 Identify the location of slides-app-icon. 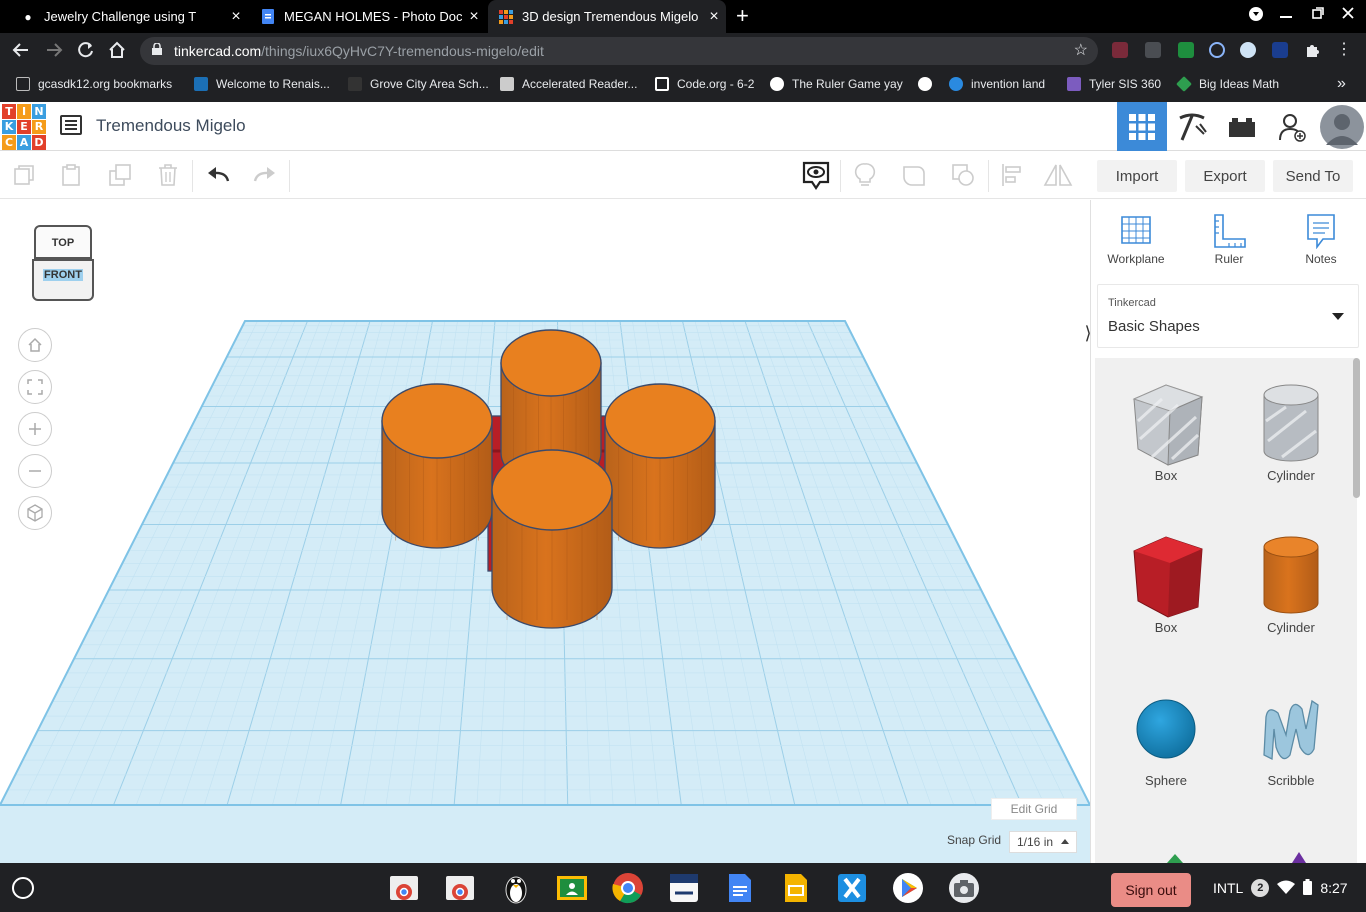
(796, 888).